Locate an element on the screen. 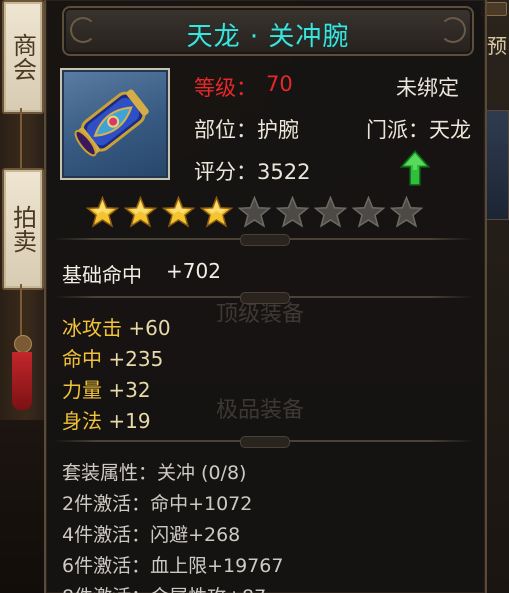  auction-tag: 拍卖 is located at coordinates (23, 229).